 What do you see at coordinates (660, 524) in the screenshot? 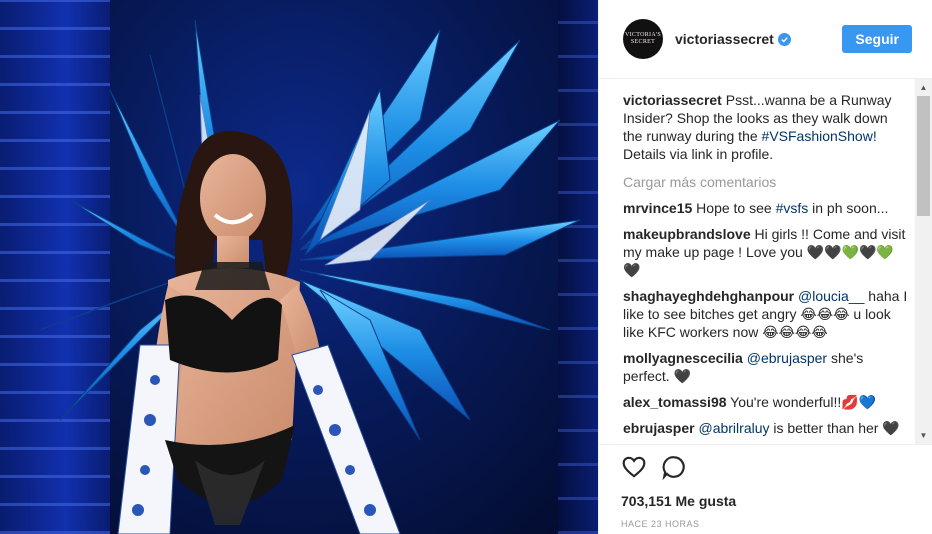
I see `post-timestamp: HACE 23 HORAS` at bounding box center [660, 524].